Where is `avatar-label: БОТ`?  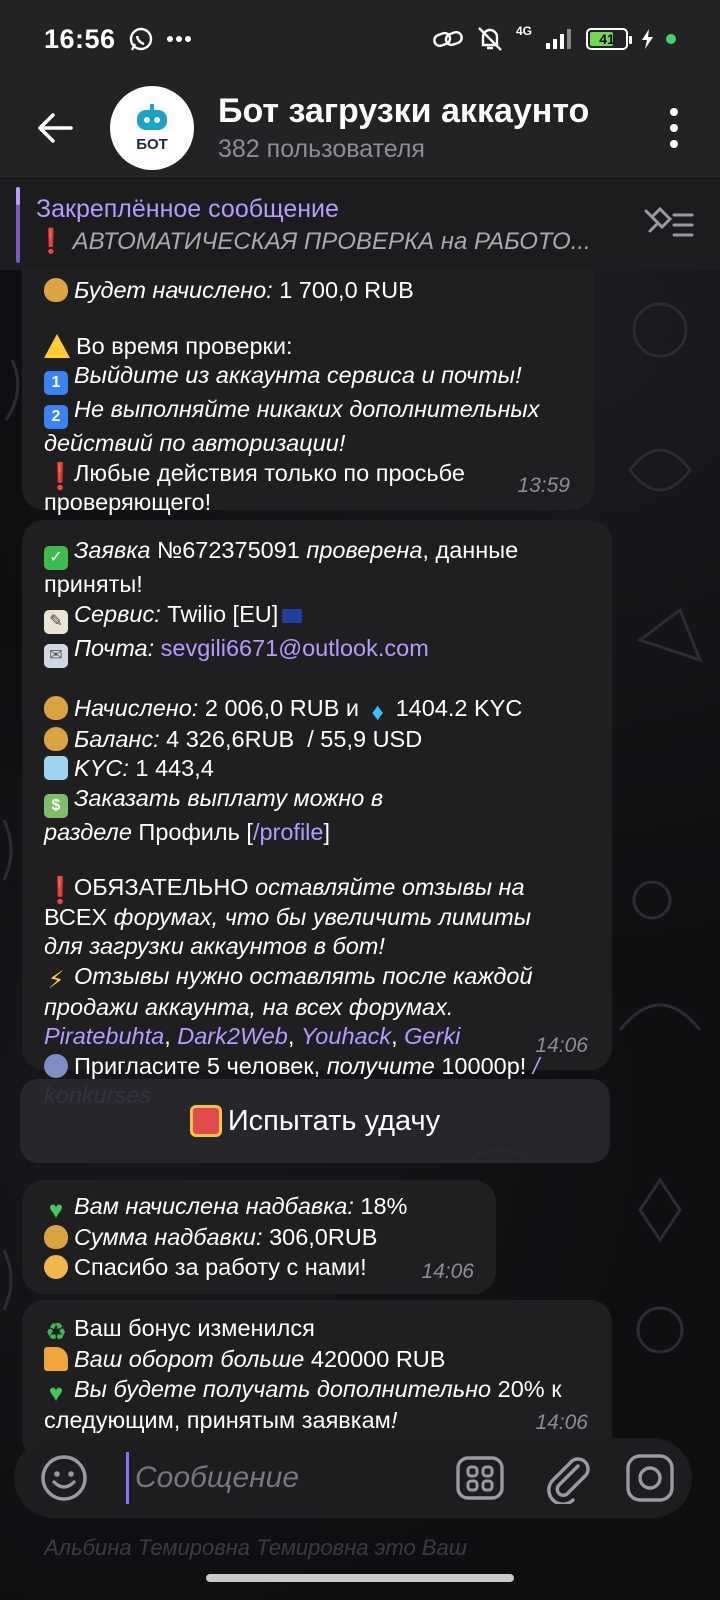 avatar-label: БОТ is located at coordinates (152, 144).